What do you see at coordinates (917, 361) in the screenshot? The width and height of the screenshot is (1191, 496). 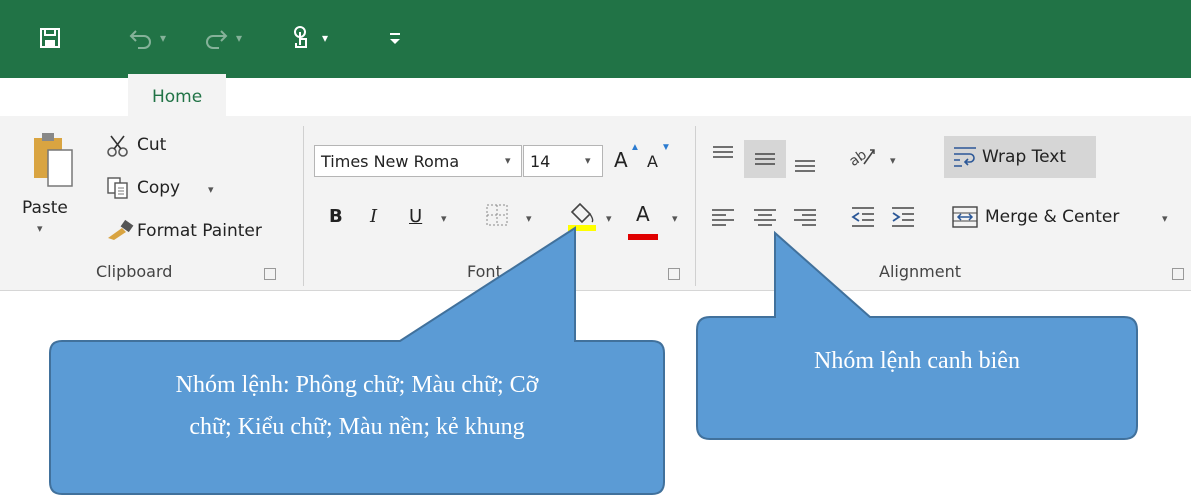 I see `alignment-callout-text: Nhóm lệnh canh biên` at bounding box center [917, 361].